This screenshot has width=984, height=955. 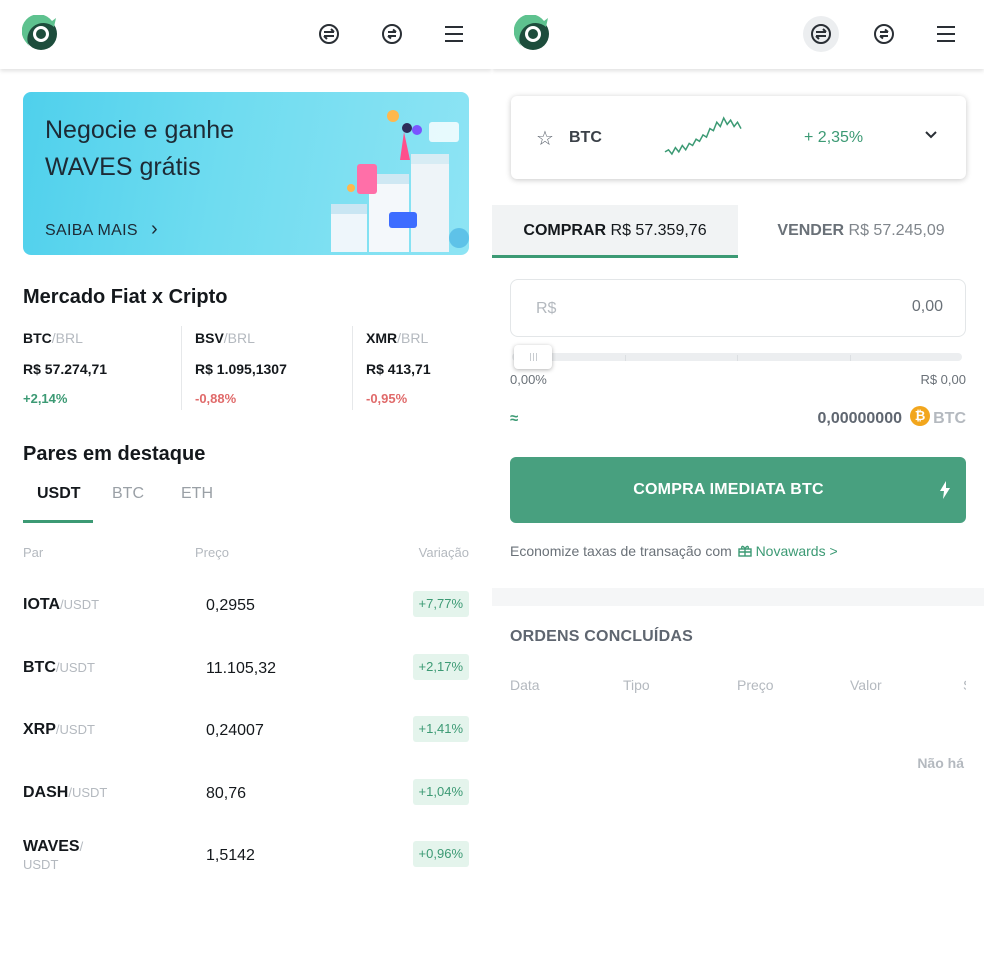 What do you see at coordinates (226, 793) in the screenshot?
I see `pair-price: 80,76` at bounding box center [226, 793].